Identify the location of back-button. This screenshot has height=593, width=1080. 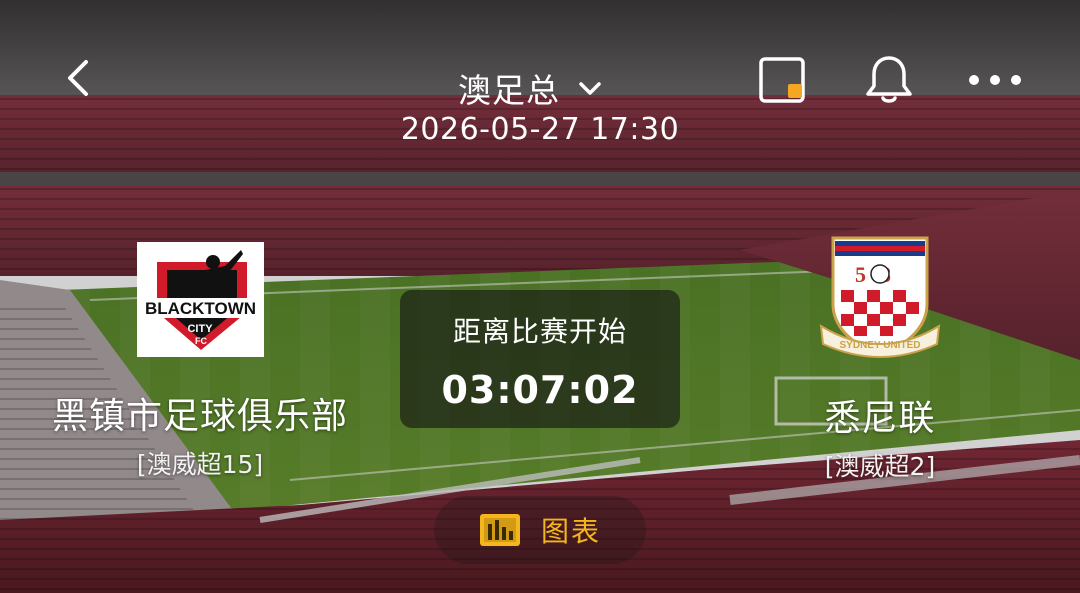
(80, 78).